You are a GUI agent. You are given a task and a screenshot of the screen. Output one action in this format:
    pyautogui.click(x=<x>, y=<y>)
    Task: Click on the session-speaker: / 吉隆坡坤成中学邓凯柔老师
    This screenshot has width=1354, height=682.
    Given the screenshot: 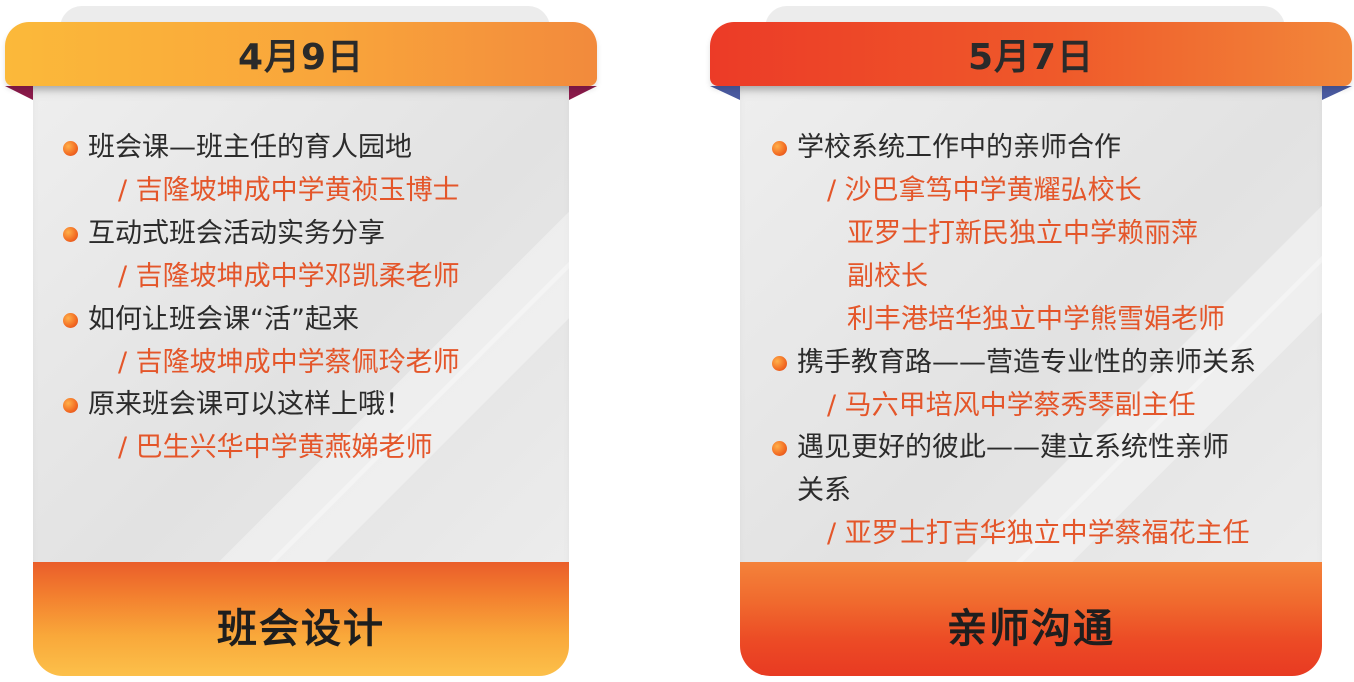 What is the action you would take?
    pyautogui.click(x=289, y=276)
    